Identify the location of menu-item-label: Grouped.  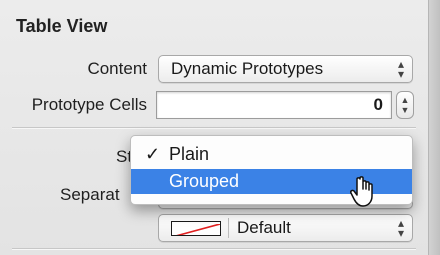
(204, 181).